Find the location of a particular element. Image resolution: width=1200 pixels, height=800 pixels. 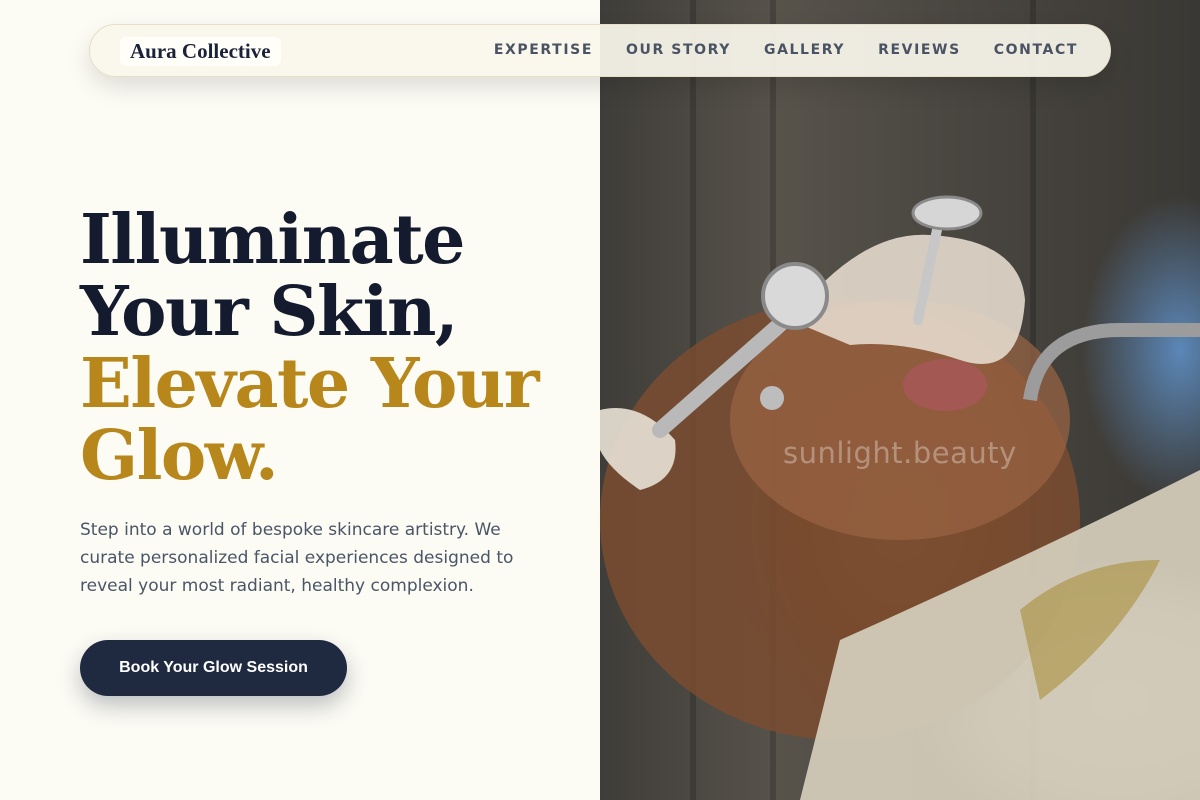

brand-logo: Aura Collective is located at coordinates (200, 51).